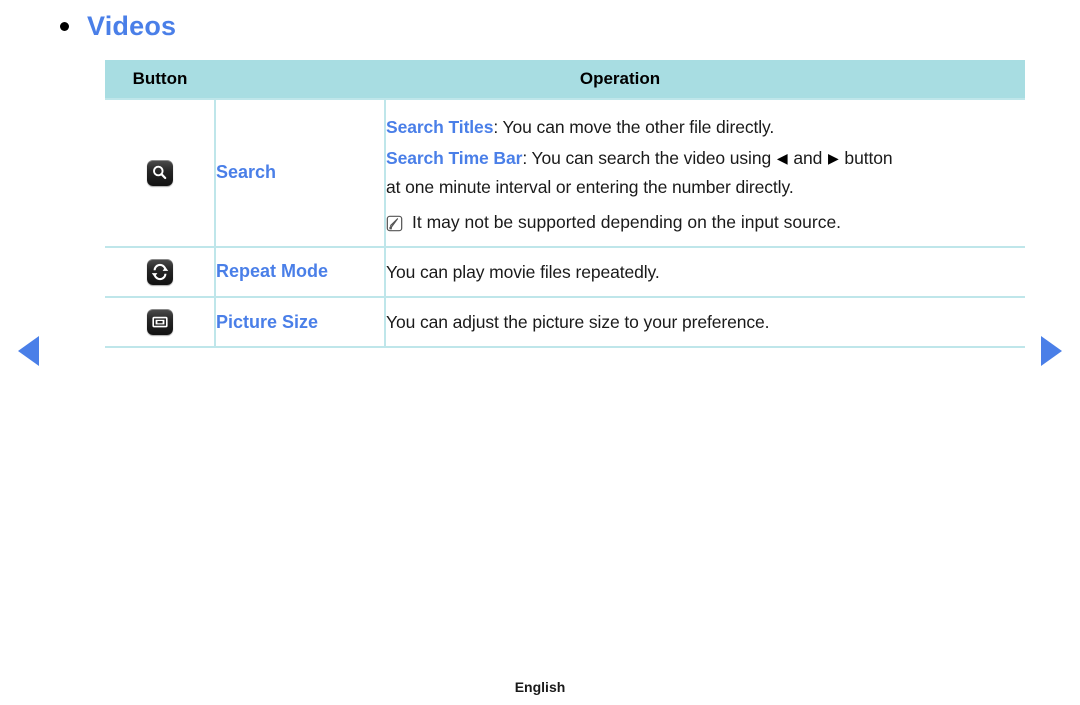 The width and height of the screenshot is (1080, 705). Describe the element at coordinates (267, 321) in the screenshot. I see `row-label-picture-size: Picture Size` at that location.